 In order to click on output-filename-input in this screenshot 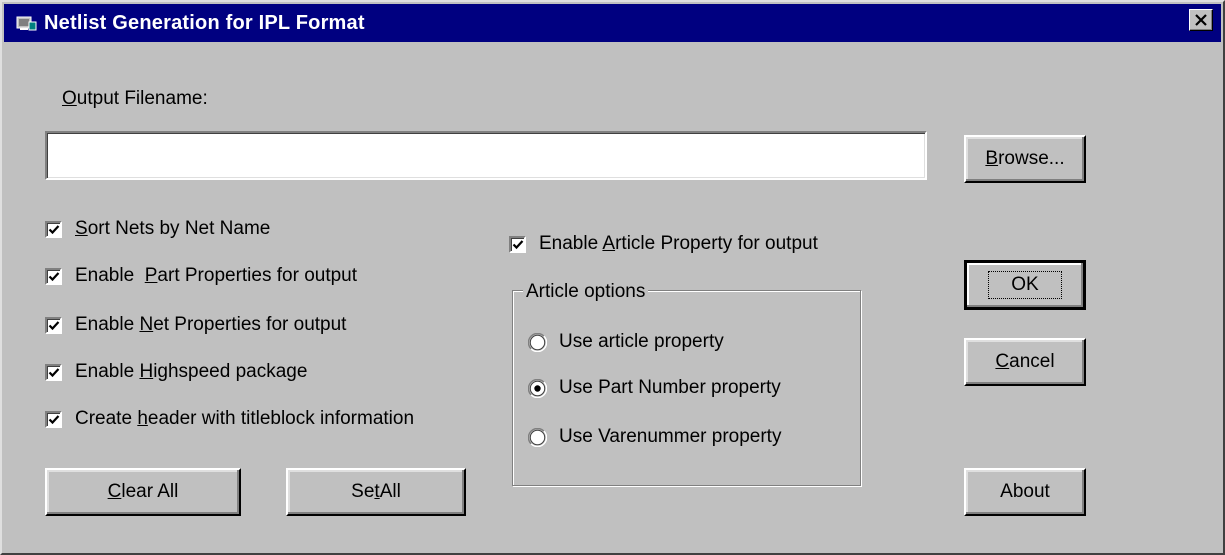, I will do `click(486, 155)`.